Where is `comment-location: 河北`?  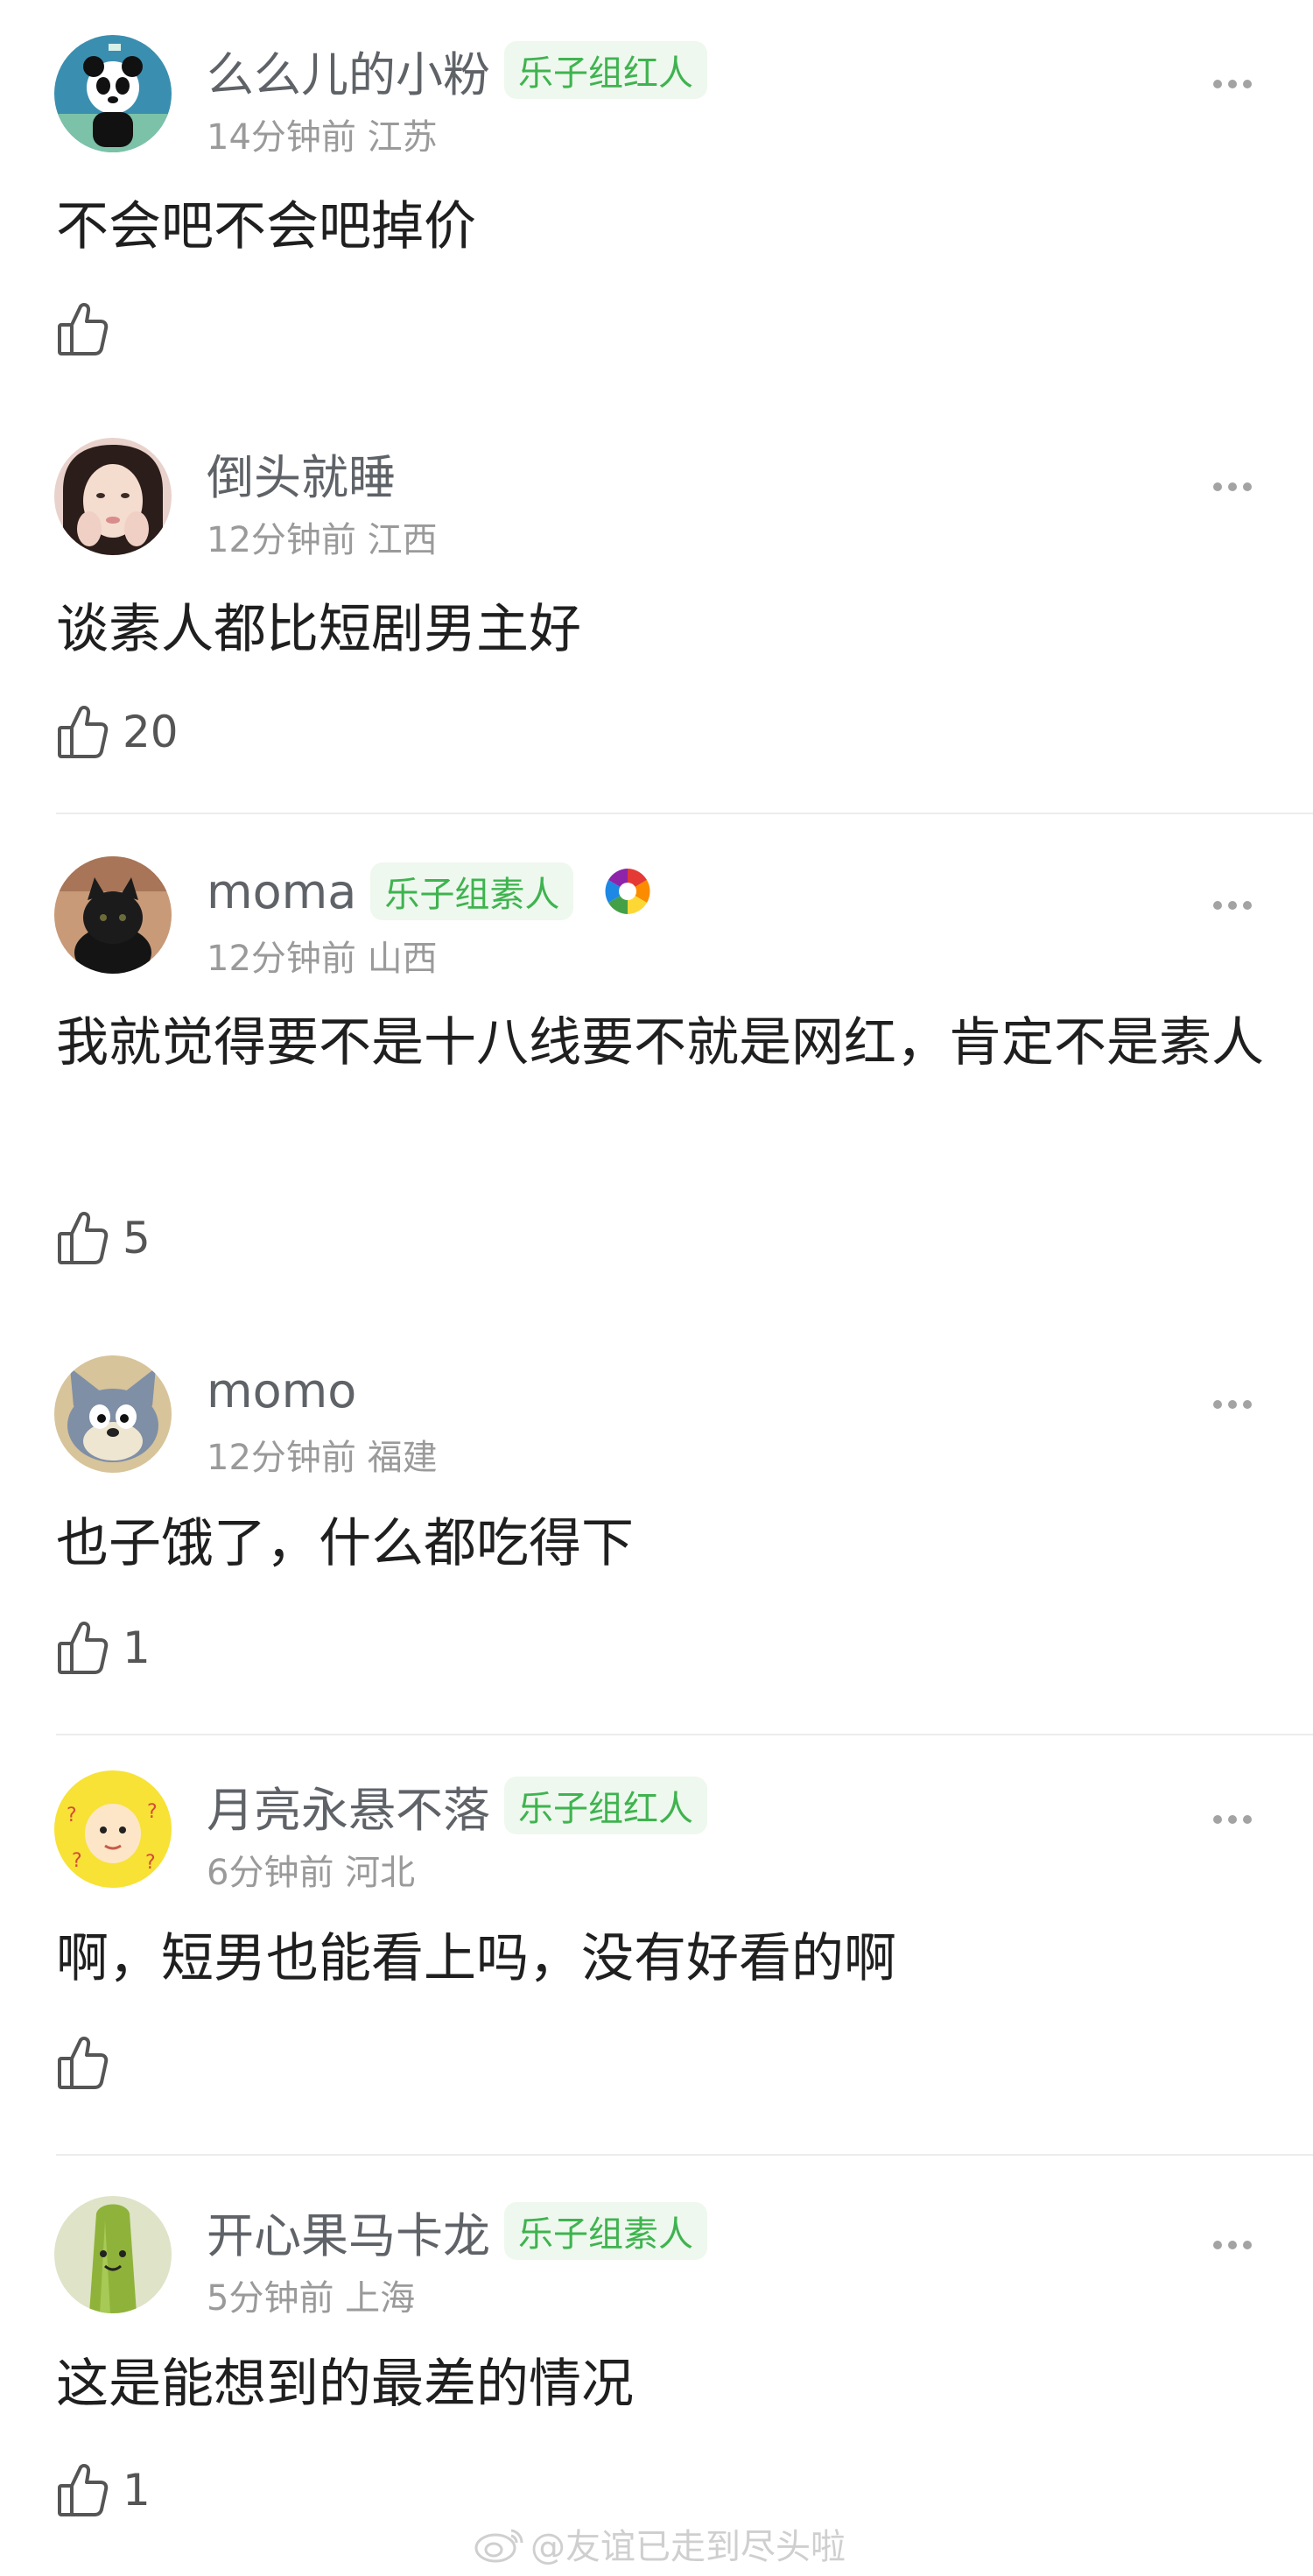 comment-location: 河北 is located at coordinates (380, 1873).